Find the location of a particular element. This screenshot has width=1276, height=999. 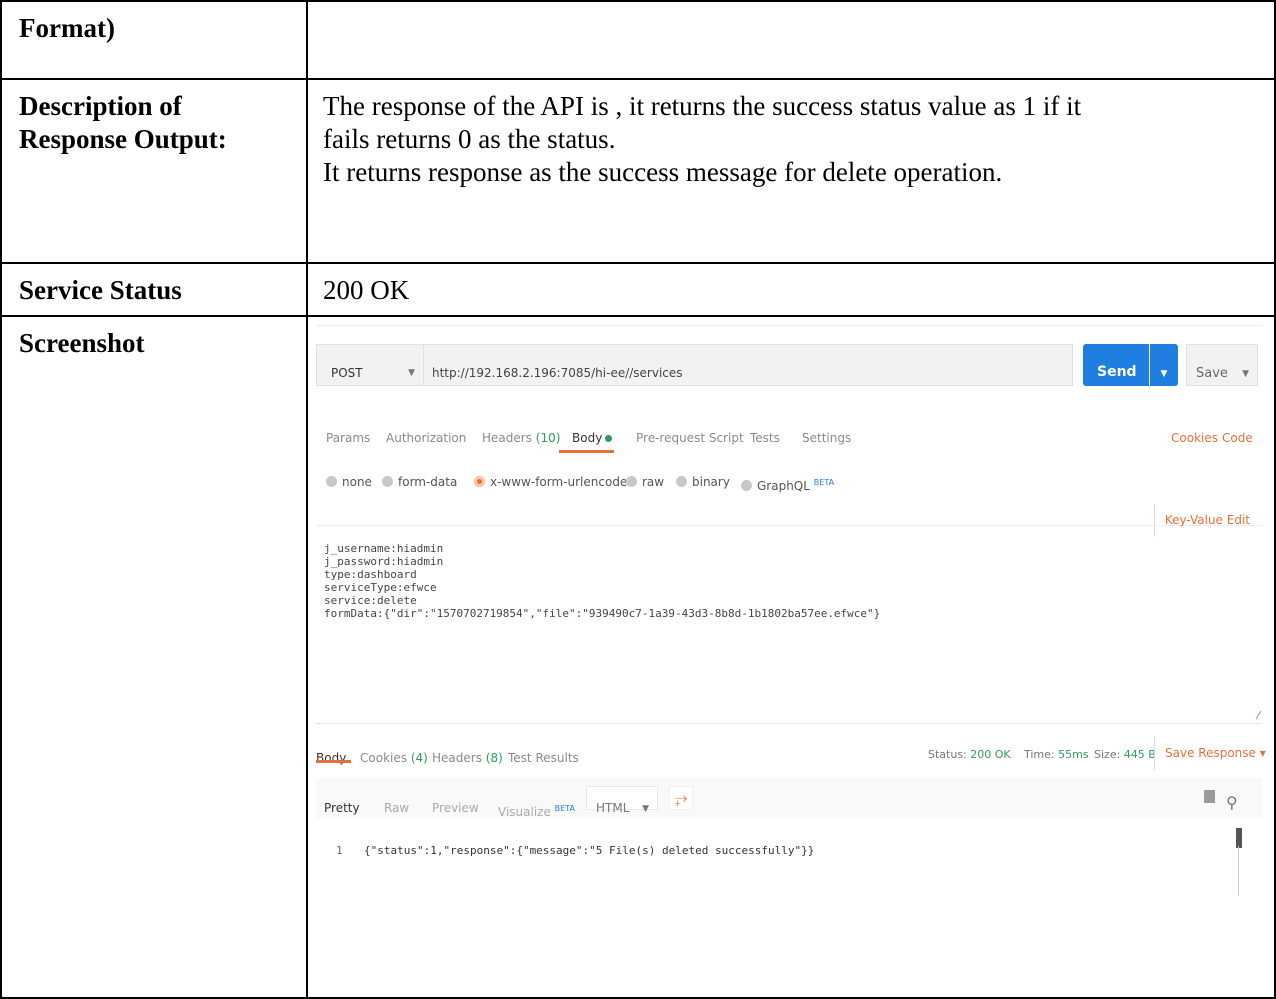

scrollbar-track is located at coordinates (1238, 871).